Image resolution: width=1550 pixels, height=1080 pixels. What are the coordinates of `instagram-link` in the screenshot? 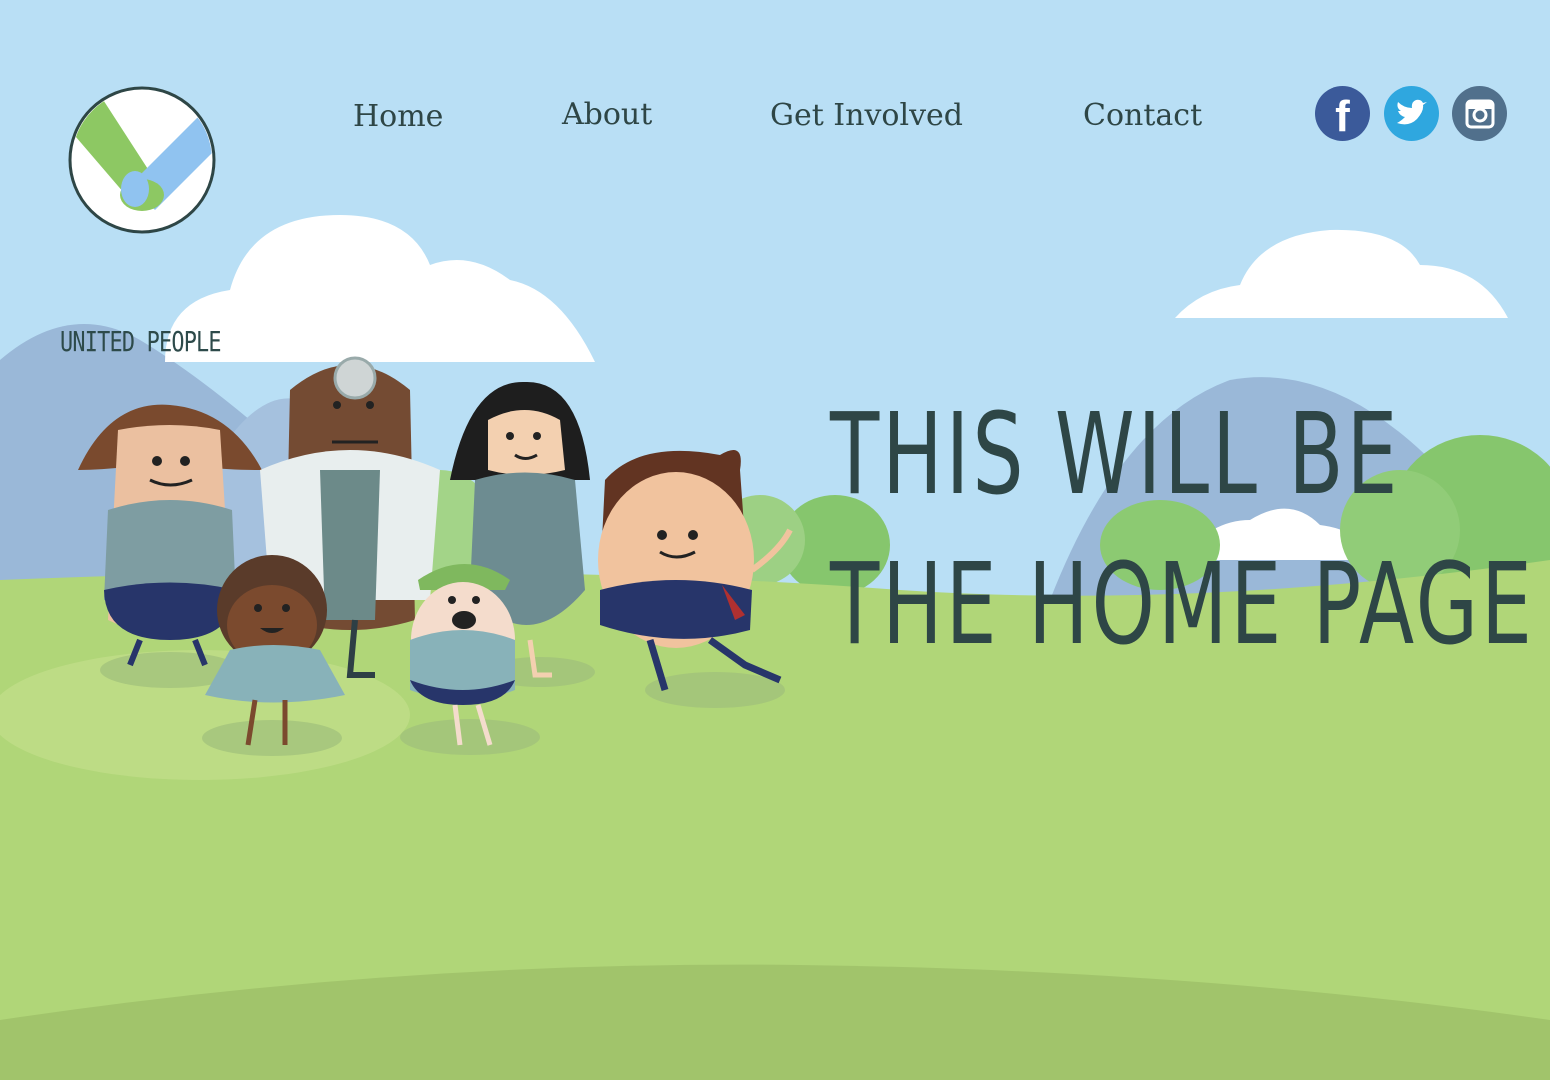 It's located at (1479, 113).